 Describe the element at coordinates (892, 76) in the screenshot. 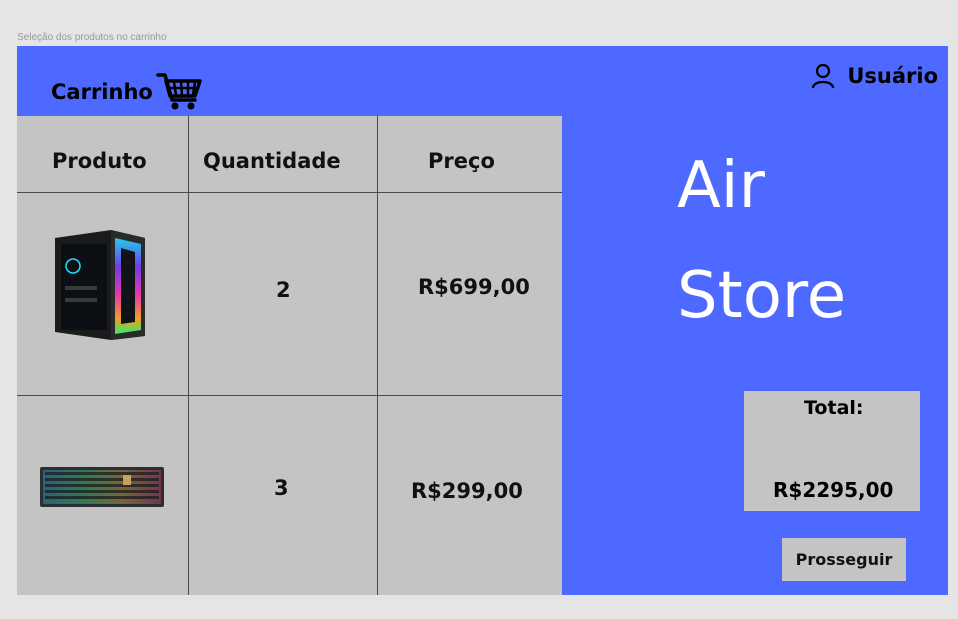

I see `user-label: Usuário` at that location.